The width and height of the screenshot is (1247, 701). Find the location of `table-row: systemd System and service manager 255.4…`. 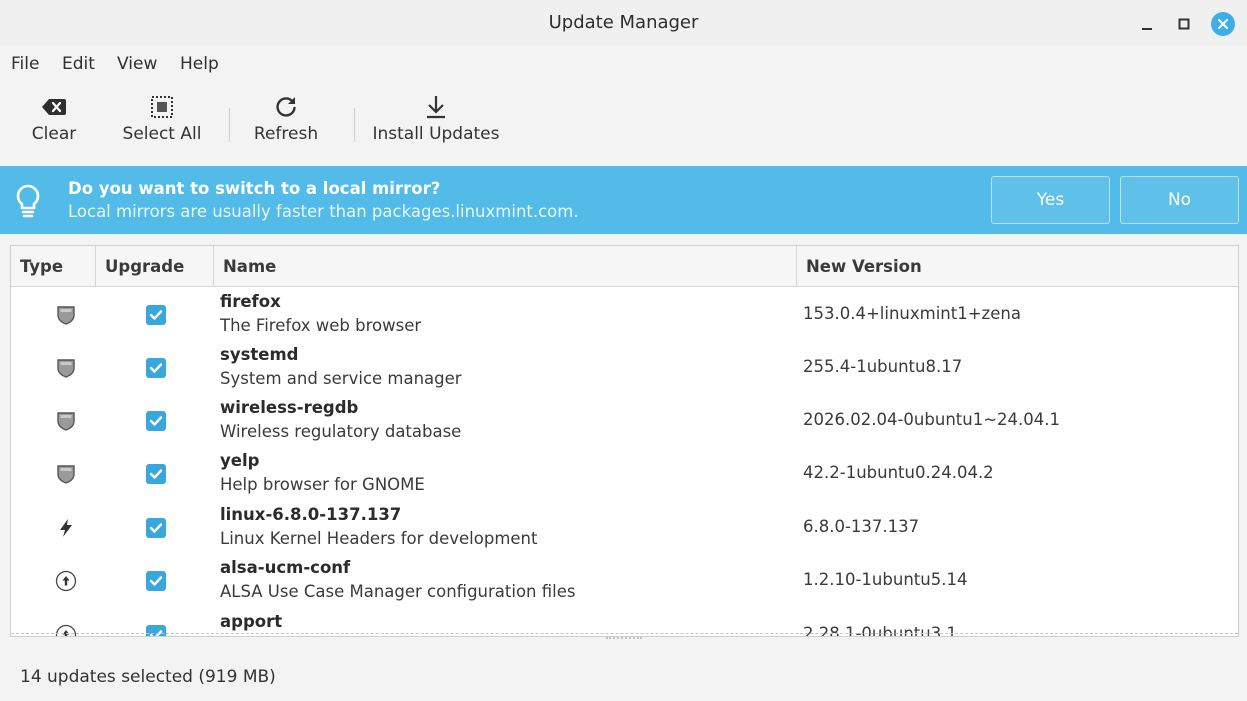

table-row: systemd System and service manager 255.4… is located at coordinates (624, 367).